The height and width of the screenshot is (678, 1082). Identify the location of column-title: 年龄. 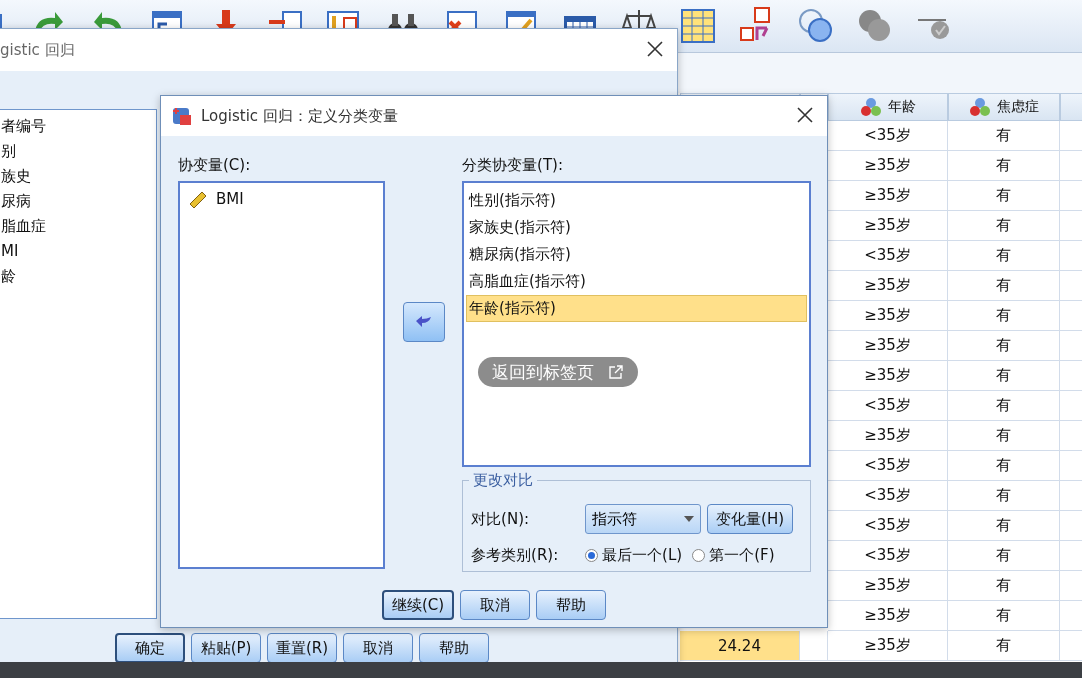
(902, 107).